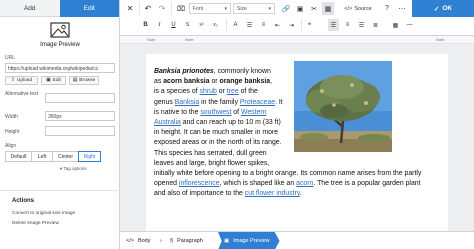  I want to click on size-select: Size ▾, so click(254, 8).